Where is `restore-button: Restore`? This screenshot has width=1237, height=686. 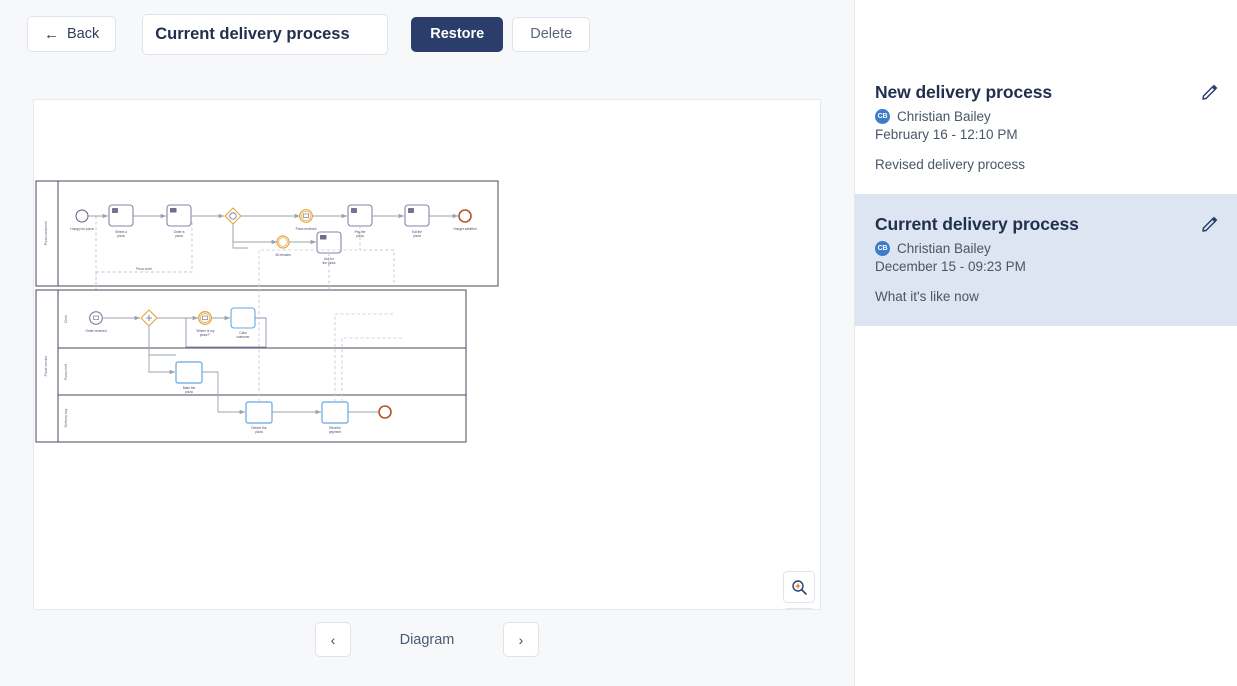 restore-button: Restore is located at coordinates (457, 34).